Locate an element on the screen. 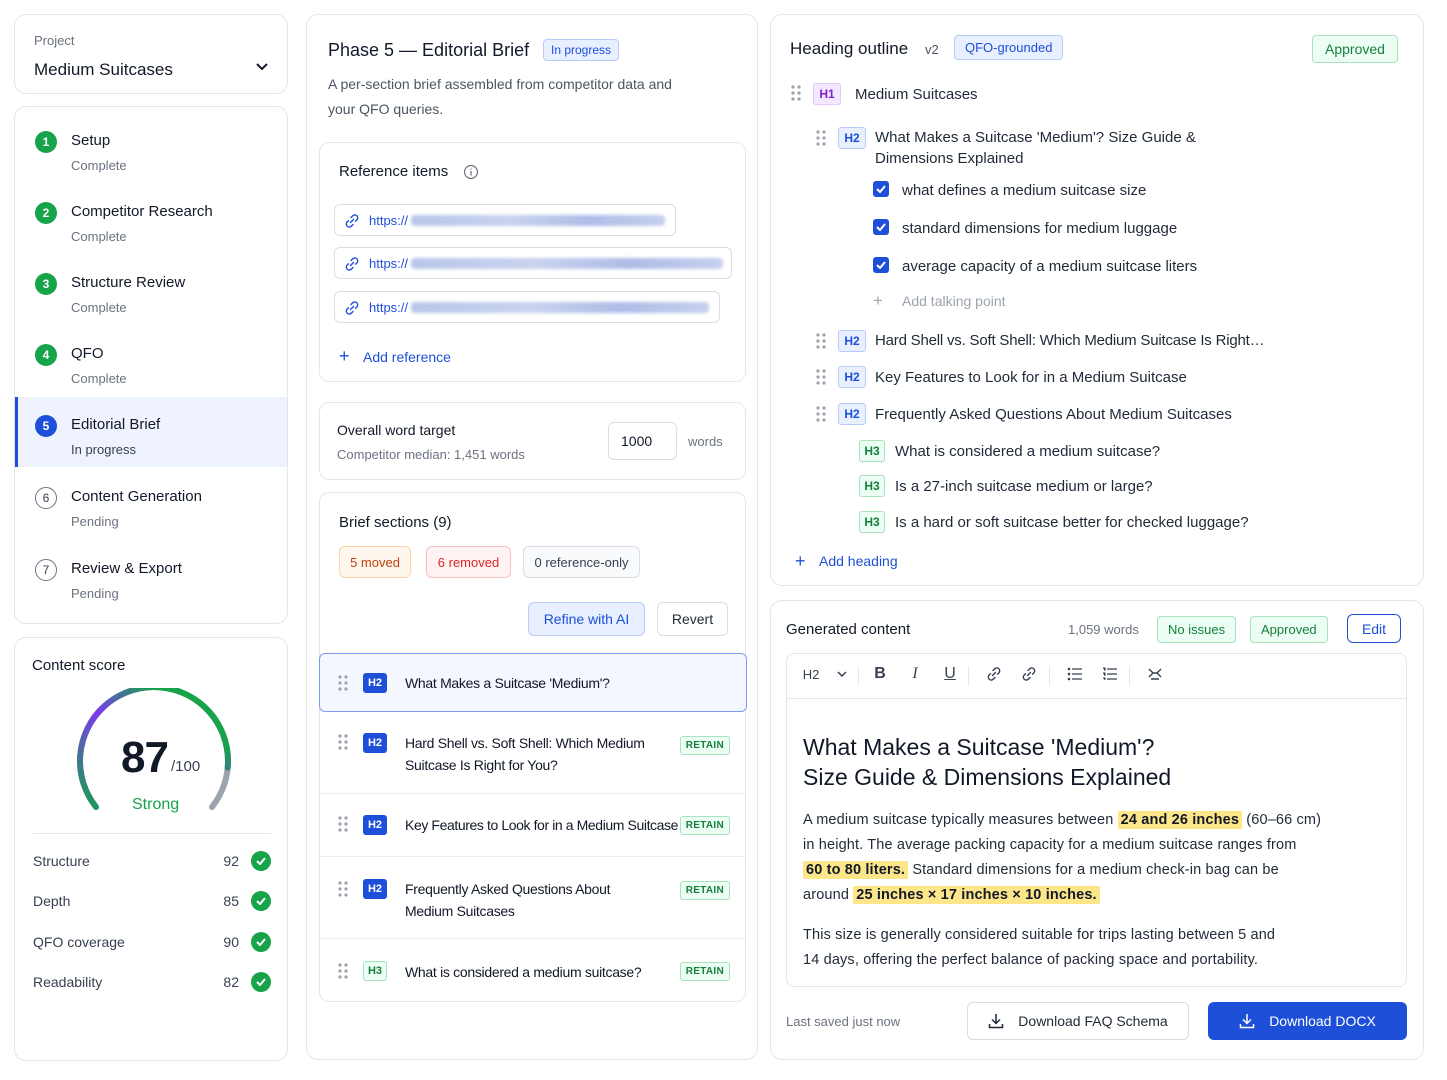 The width and height of the screenshot is (1447, 1080). clear-format-icon is located at coordinates (1155, 674).